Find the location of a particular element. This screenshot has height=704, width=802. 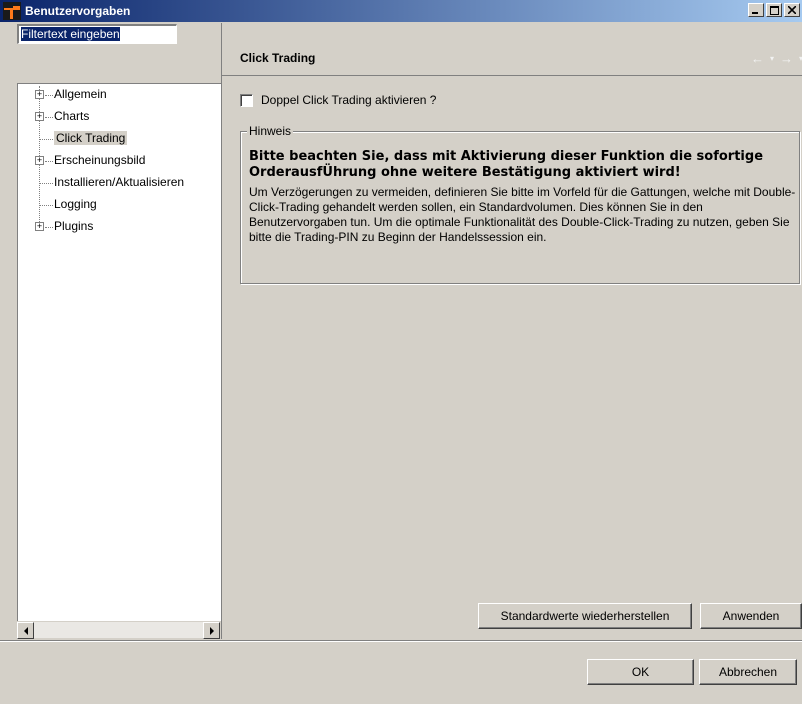

groupbox-legend: Hinweis is located at coordinates (270, 131).